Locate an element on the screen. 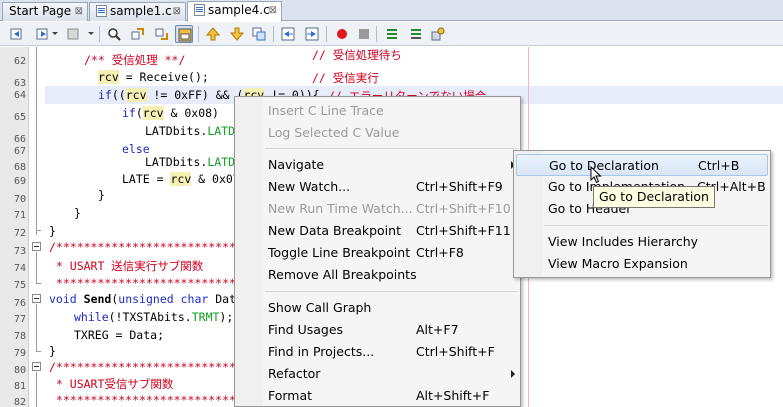  tab-sample1: sample1.c ⊠ is located at coordinates (137, 11).